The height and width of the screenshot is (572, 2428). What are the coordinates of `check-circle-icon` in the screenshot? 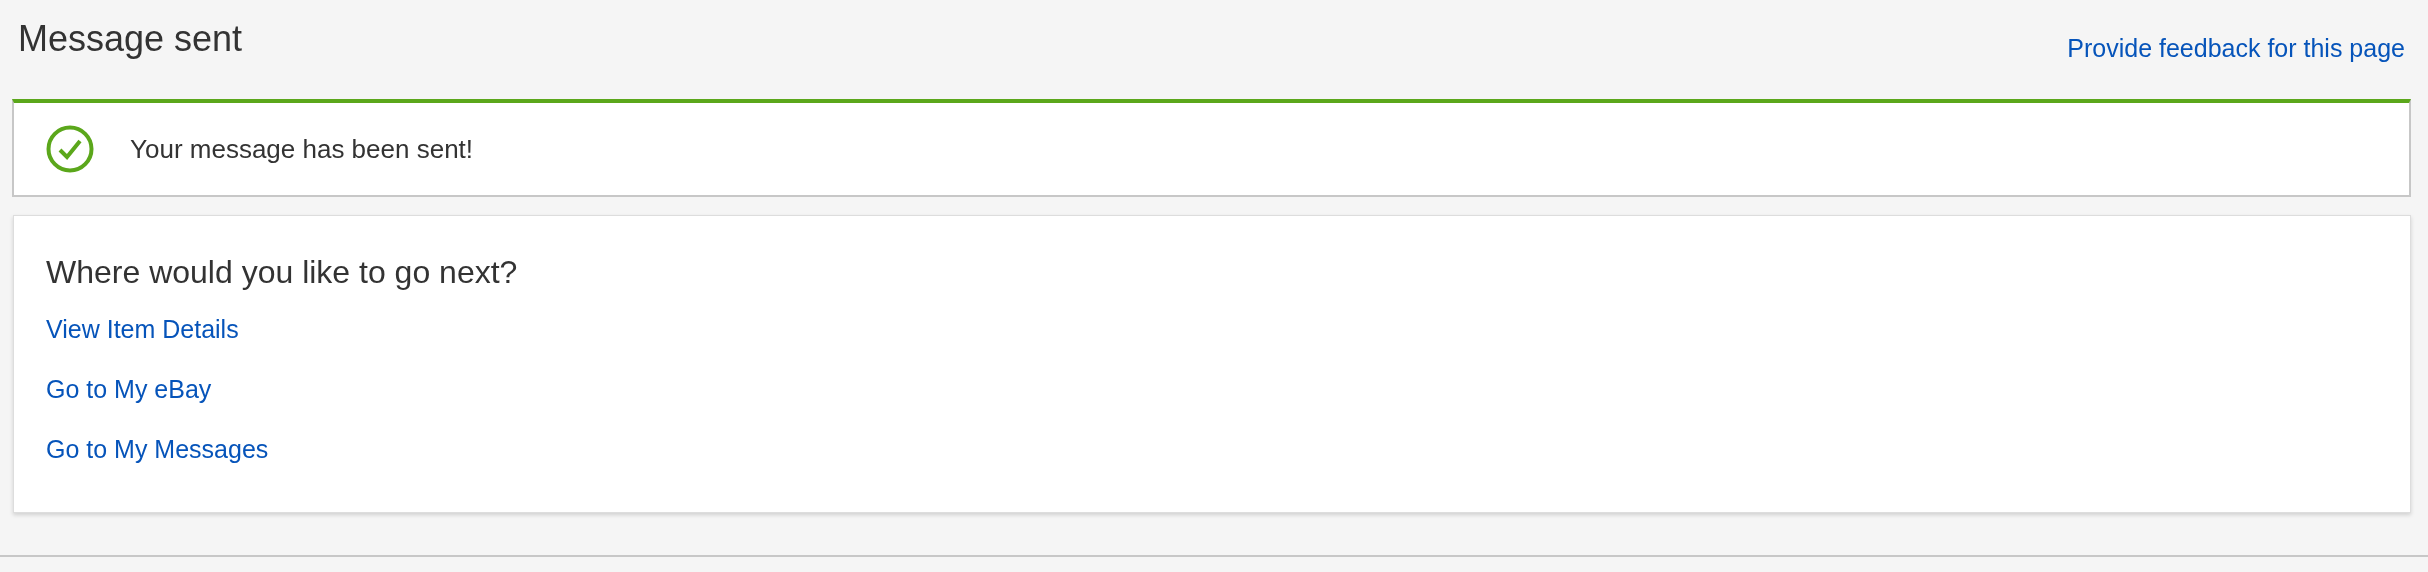 It's located at (70, 149).